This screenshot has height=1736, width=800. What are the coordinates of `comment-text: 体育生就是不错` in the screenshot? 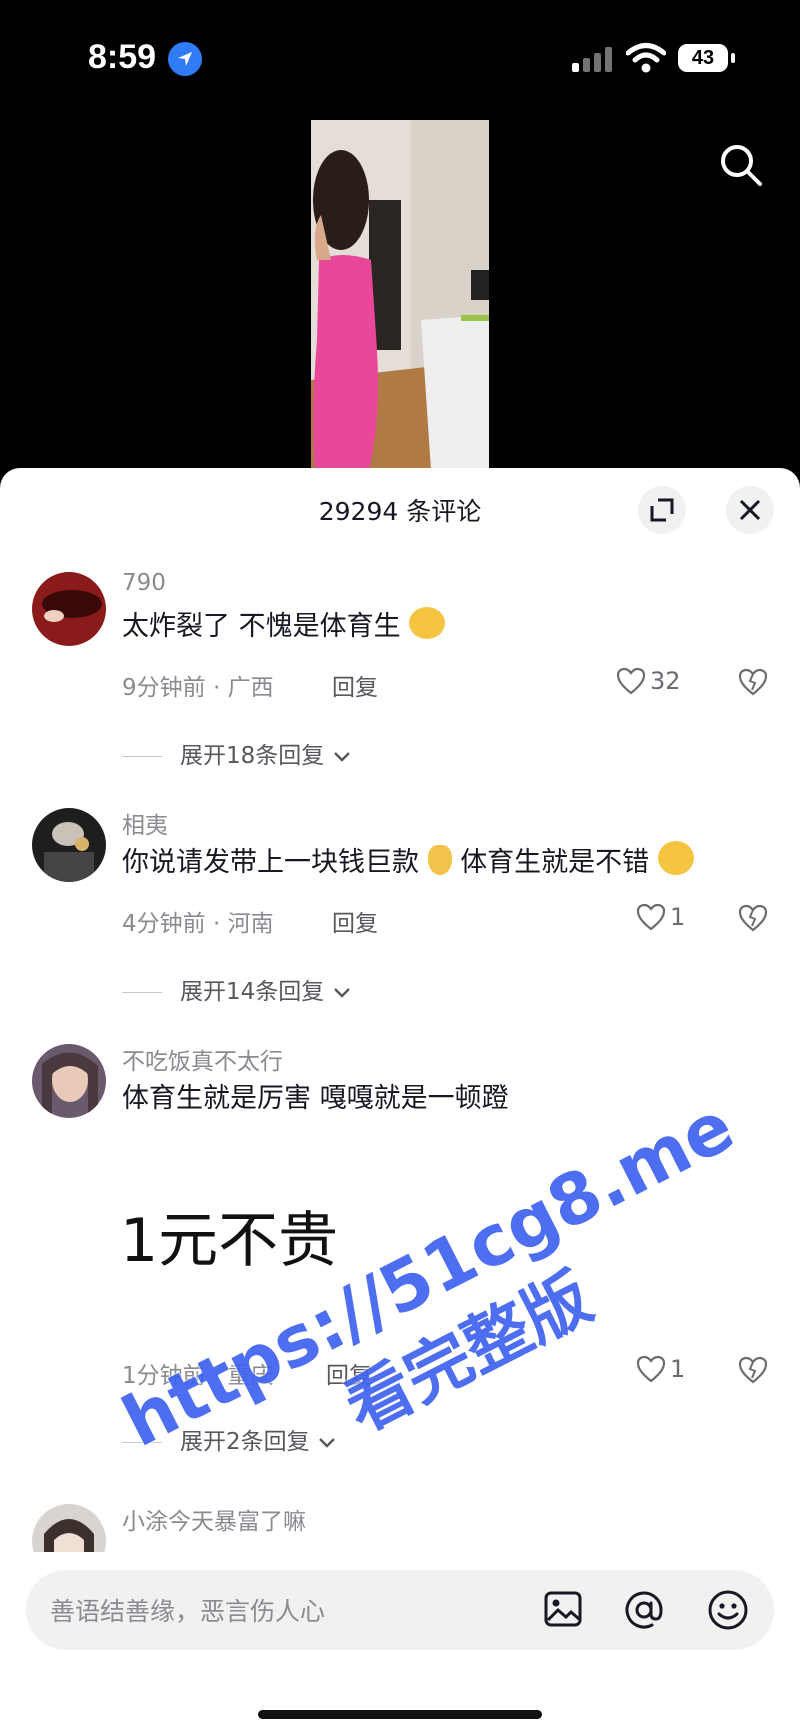 It's located at (555, 862).